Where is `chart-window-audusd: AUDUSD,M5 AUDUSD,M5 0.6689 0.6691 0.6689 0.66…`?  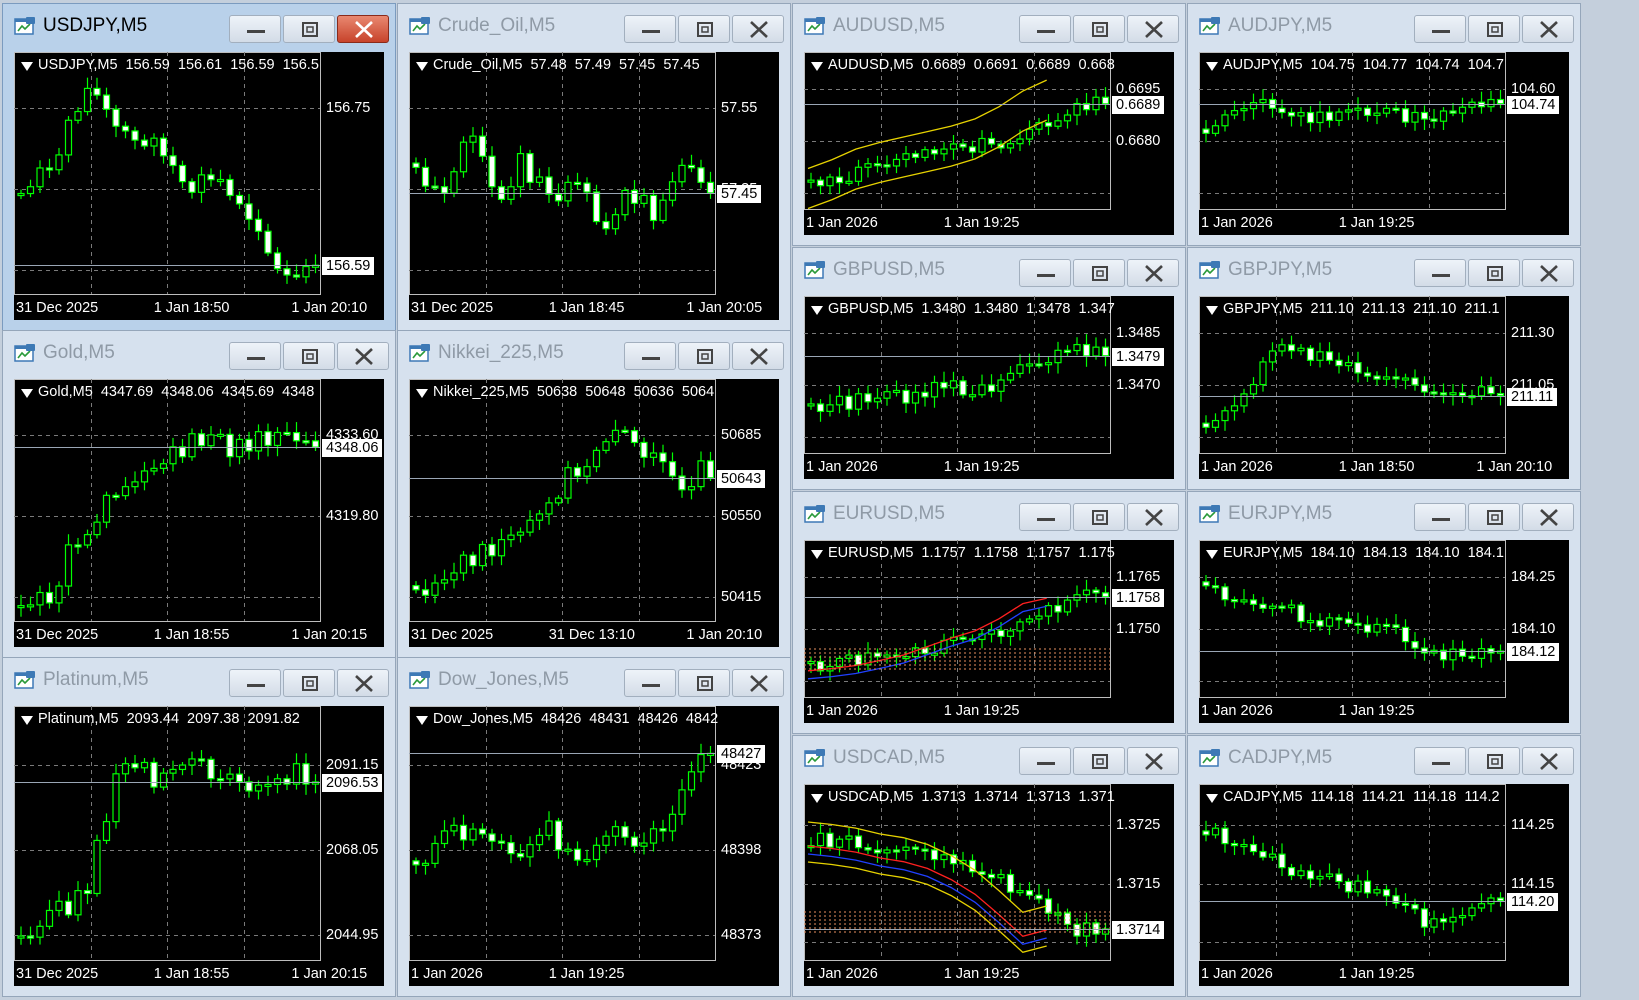 chart-window-audusd: AUDUSD,M5 AUDUSD,M5 0.6689 0.6691 0.6689 0.66… is located at coordinates (989, 124).